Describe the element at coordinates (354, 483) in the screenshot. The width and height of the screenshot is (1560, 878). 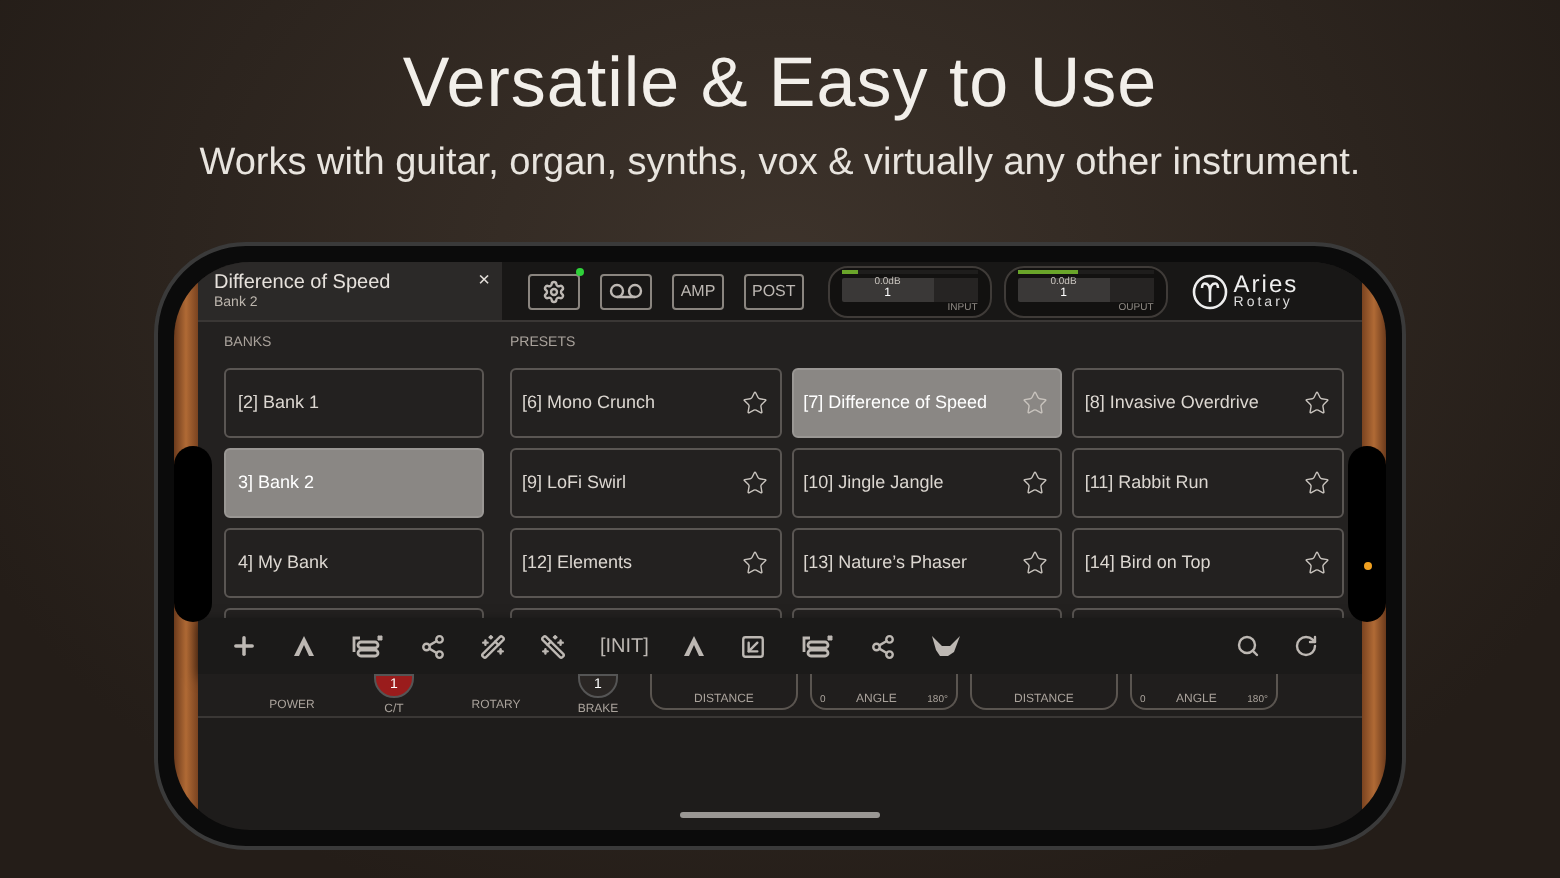
I see `bank-item: 3] Bank 2` at that location.